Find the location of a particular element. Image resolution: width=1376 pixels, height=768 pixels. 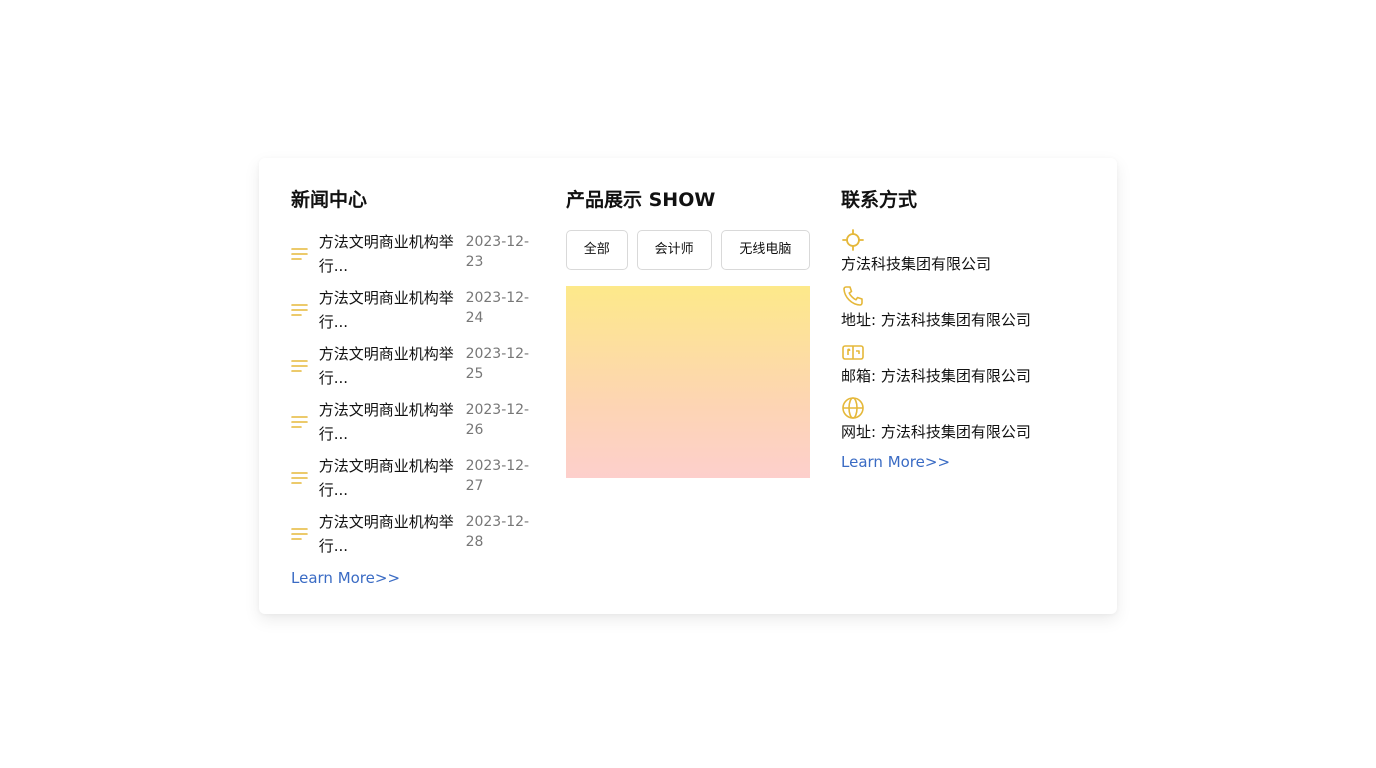

mail-box-icon is located at coordinates (963, 352).